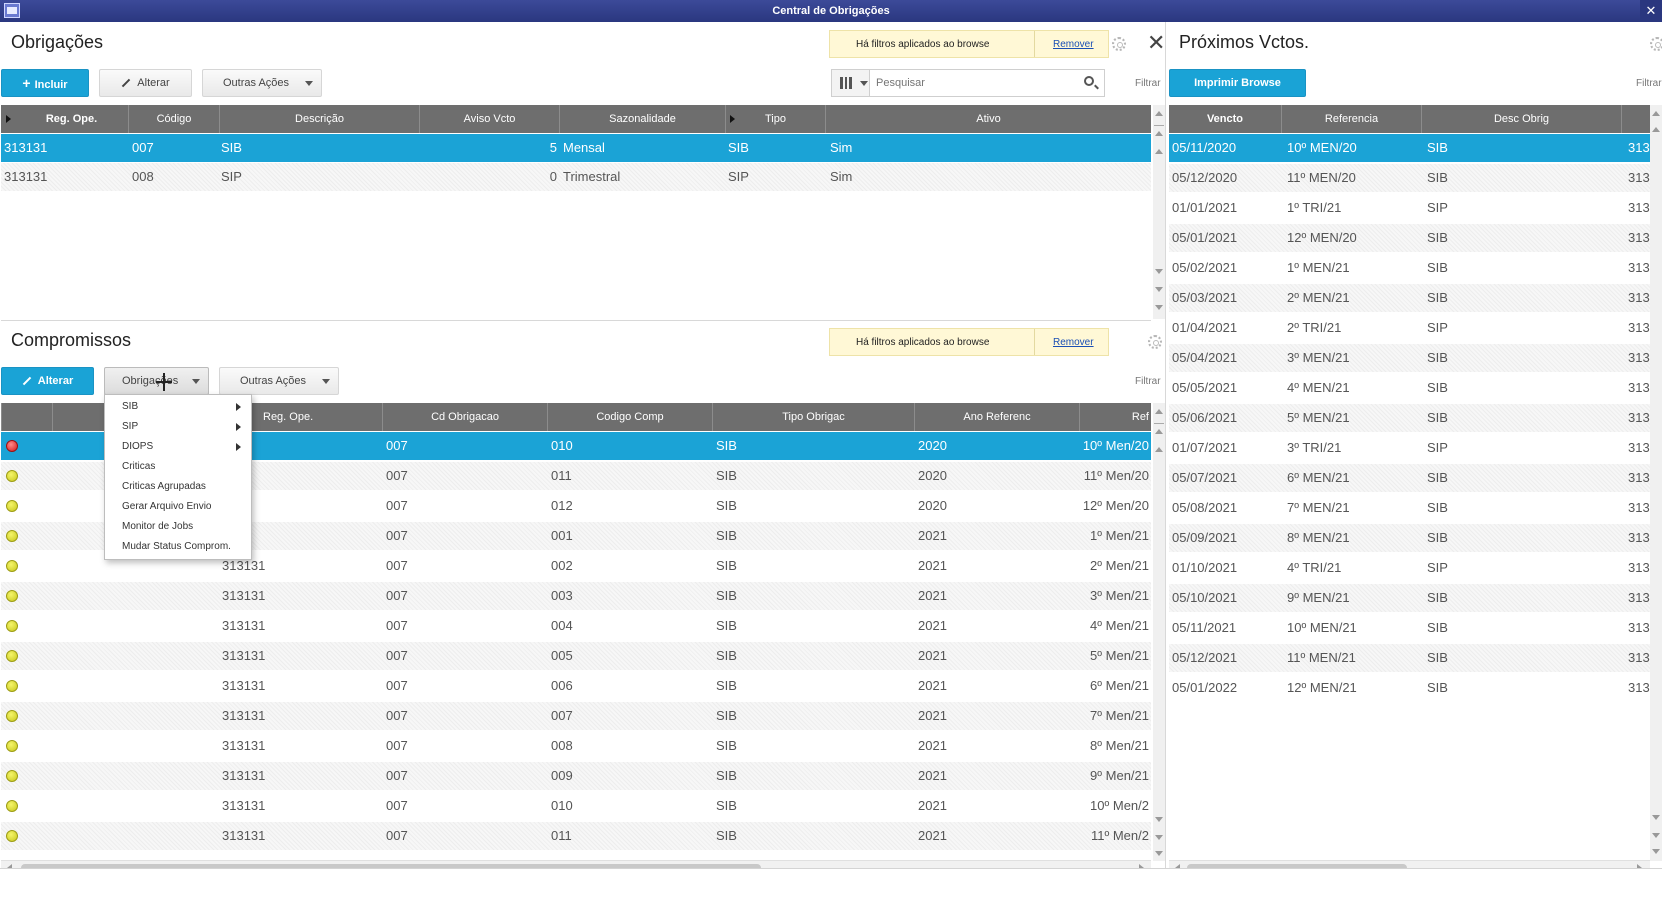 This screenshot has width=1662, height=904. Describe the element at coordinates (279, 381) in the screenshot. I see `compromissos-outras-acoes-button: Outras Ações` at that location.